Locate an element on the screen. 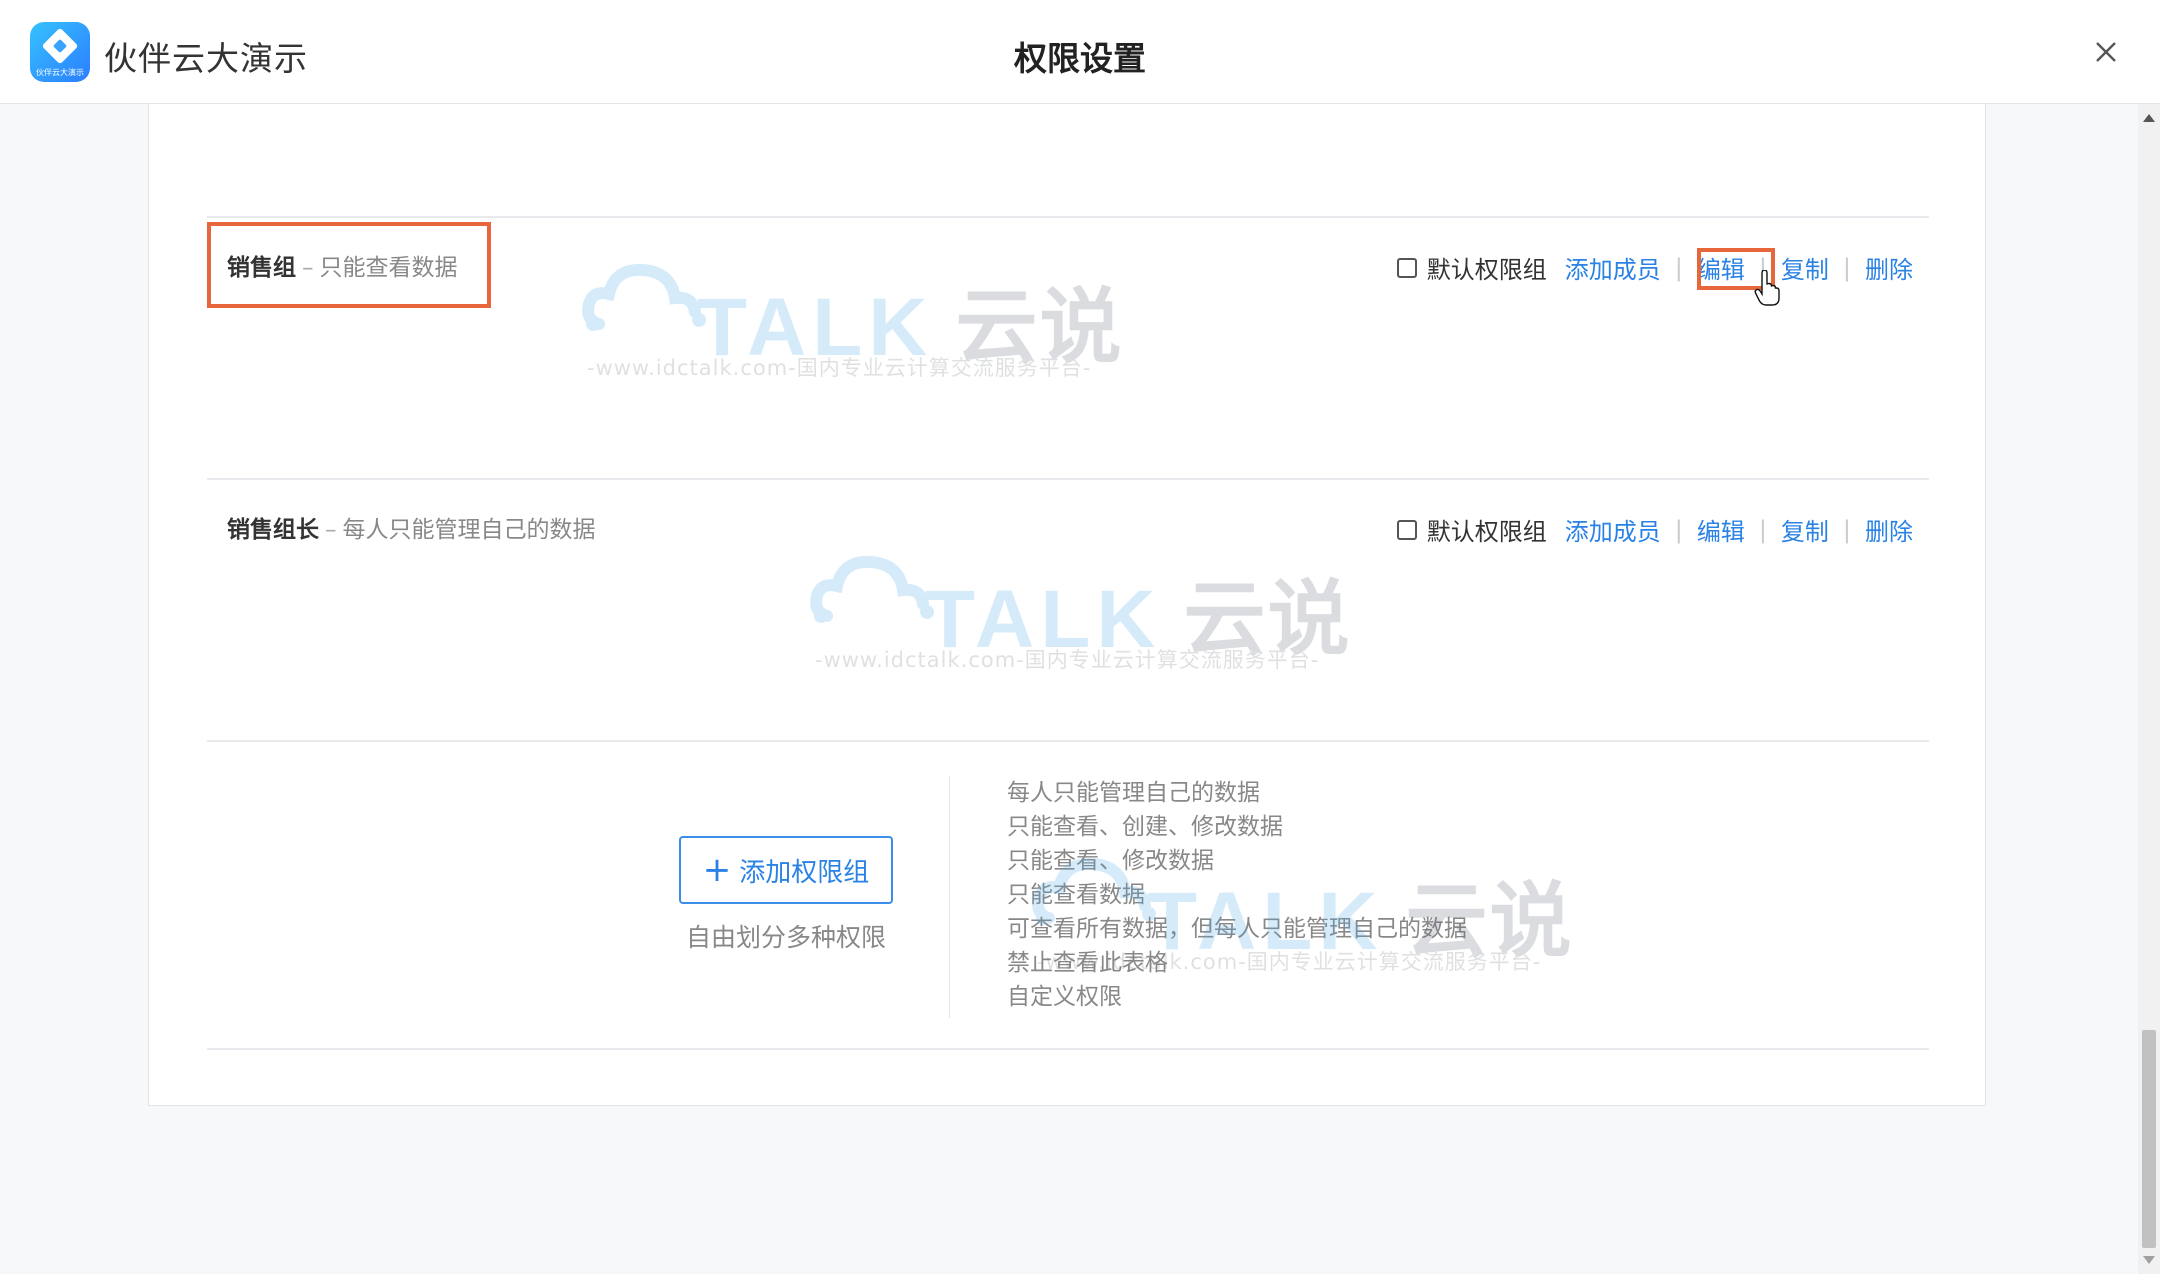  add-button-label: 添加权限组 is located at coordinates (804, 872).